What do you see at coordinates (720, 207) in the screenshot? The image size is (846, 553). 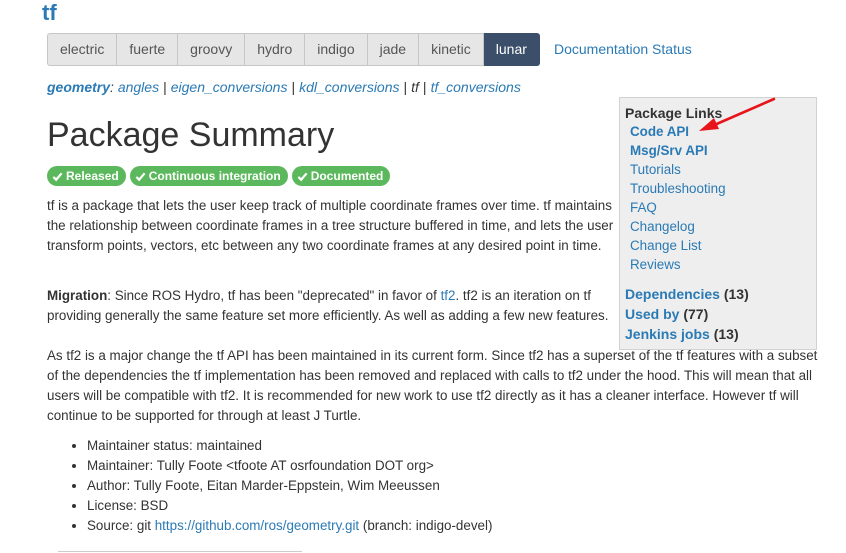 I see `sidebar-link-faq: FAQ` at bounding box center [720, 207].